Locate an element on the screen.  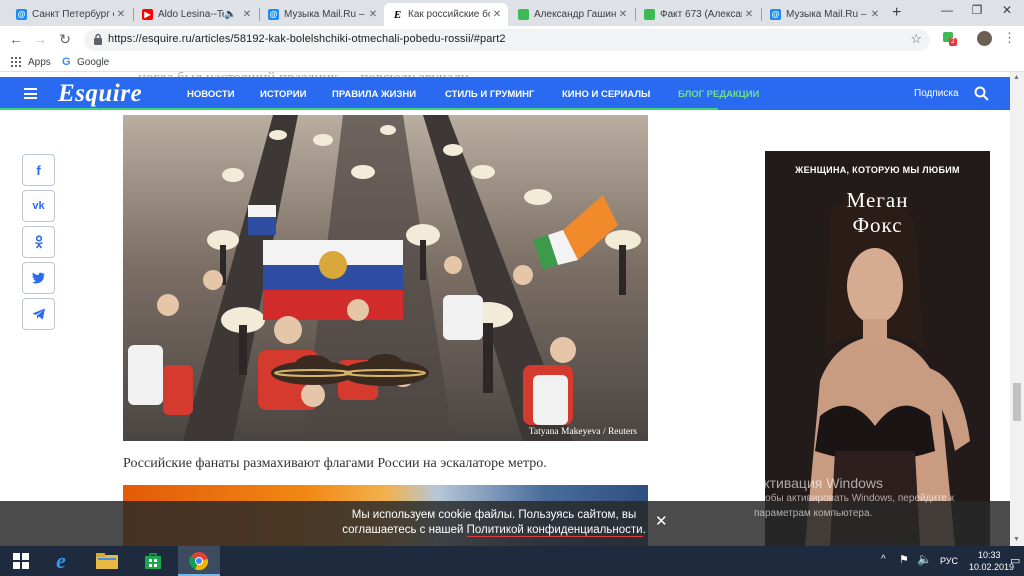
language-indicator: РУС is located at coordinates (949, 561).